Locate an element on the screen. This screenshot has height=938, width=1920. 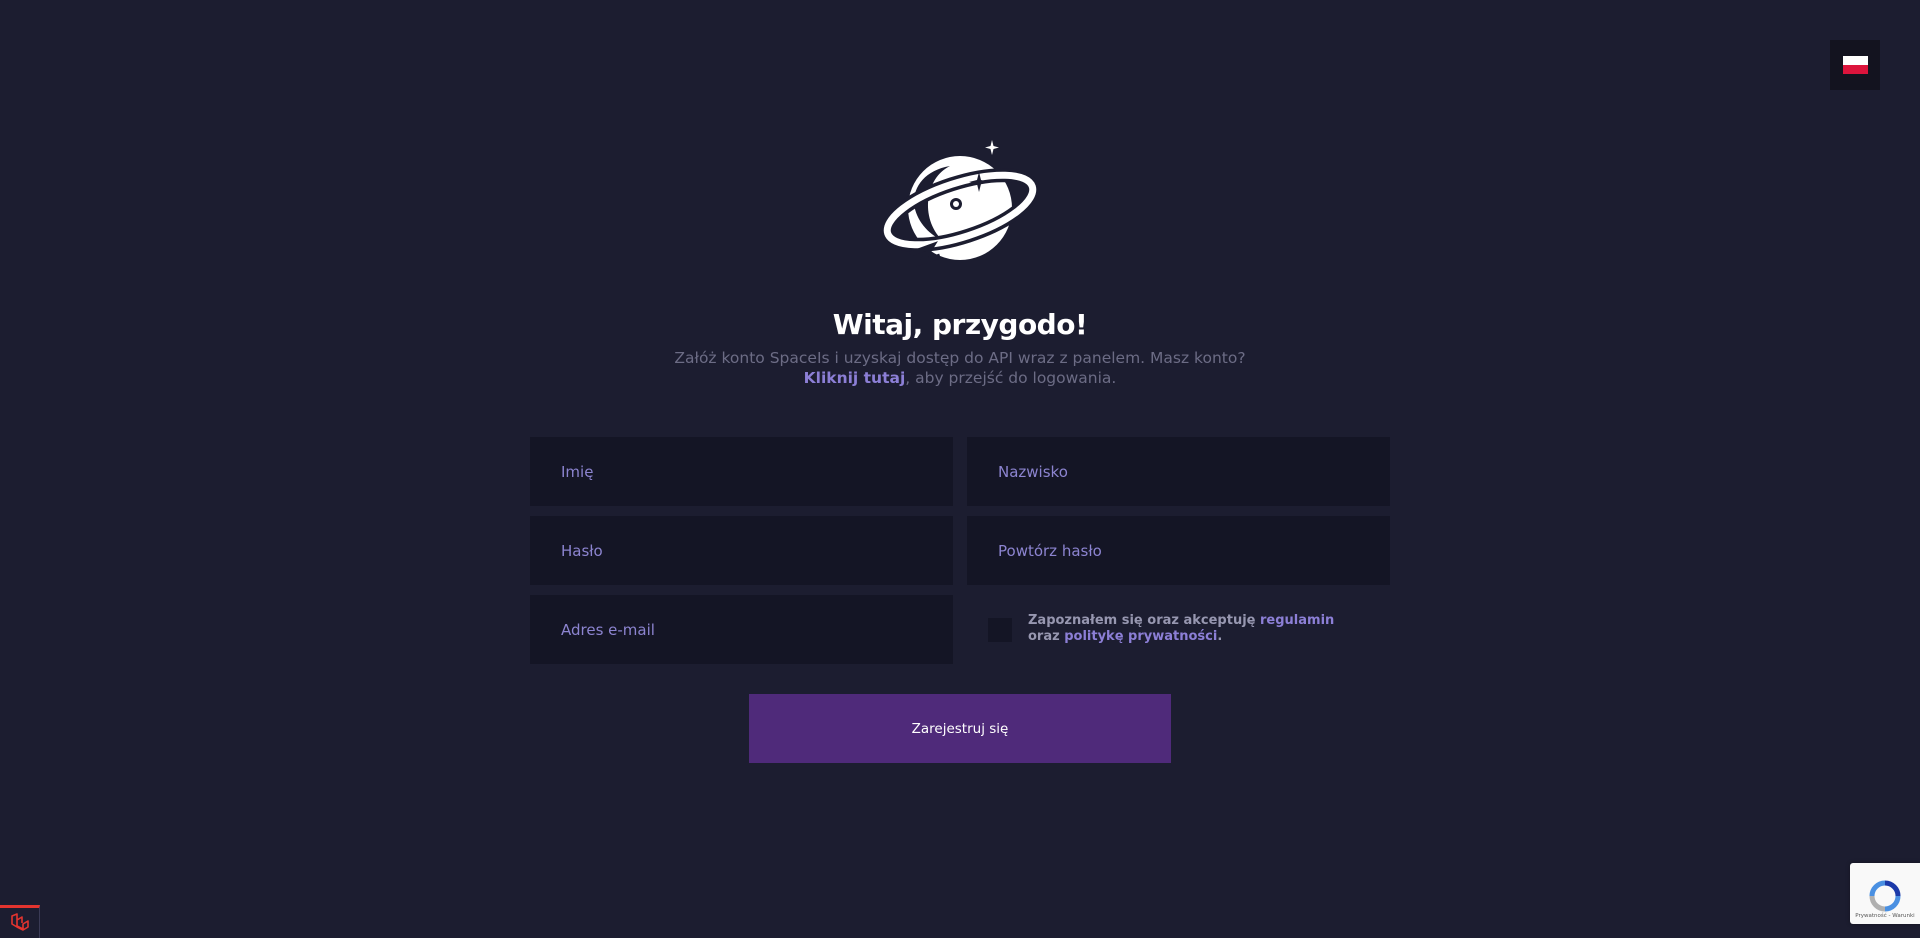
laravel-icon is located at coordinates (19, 922).